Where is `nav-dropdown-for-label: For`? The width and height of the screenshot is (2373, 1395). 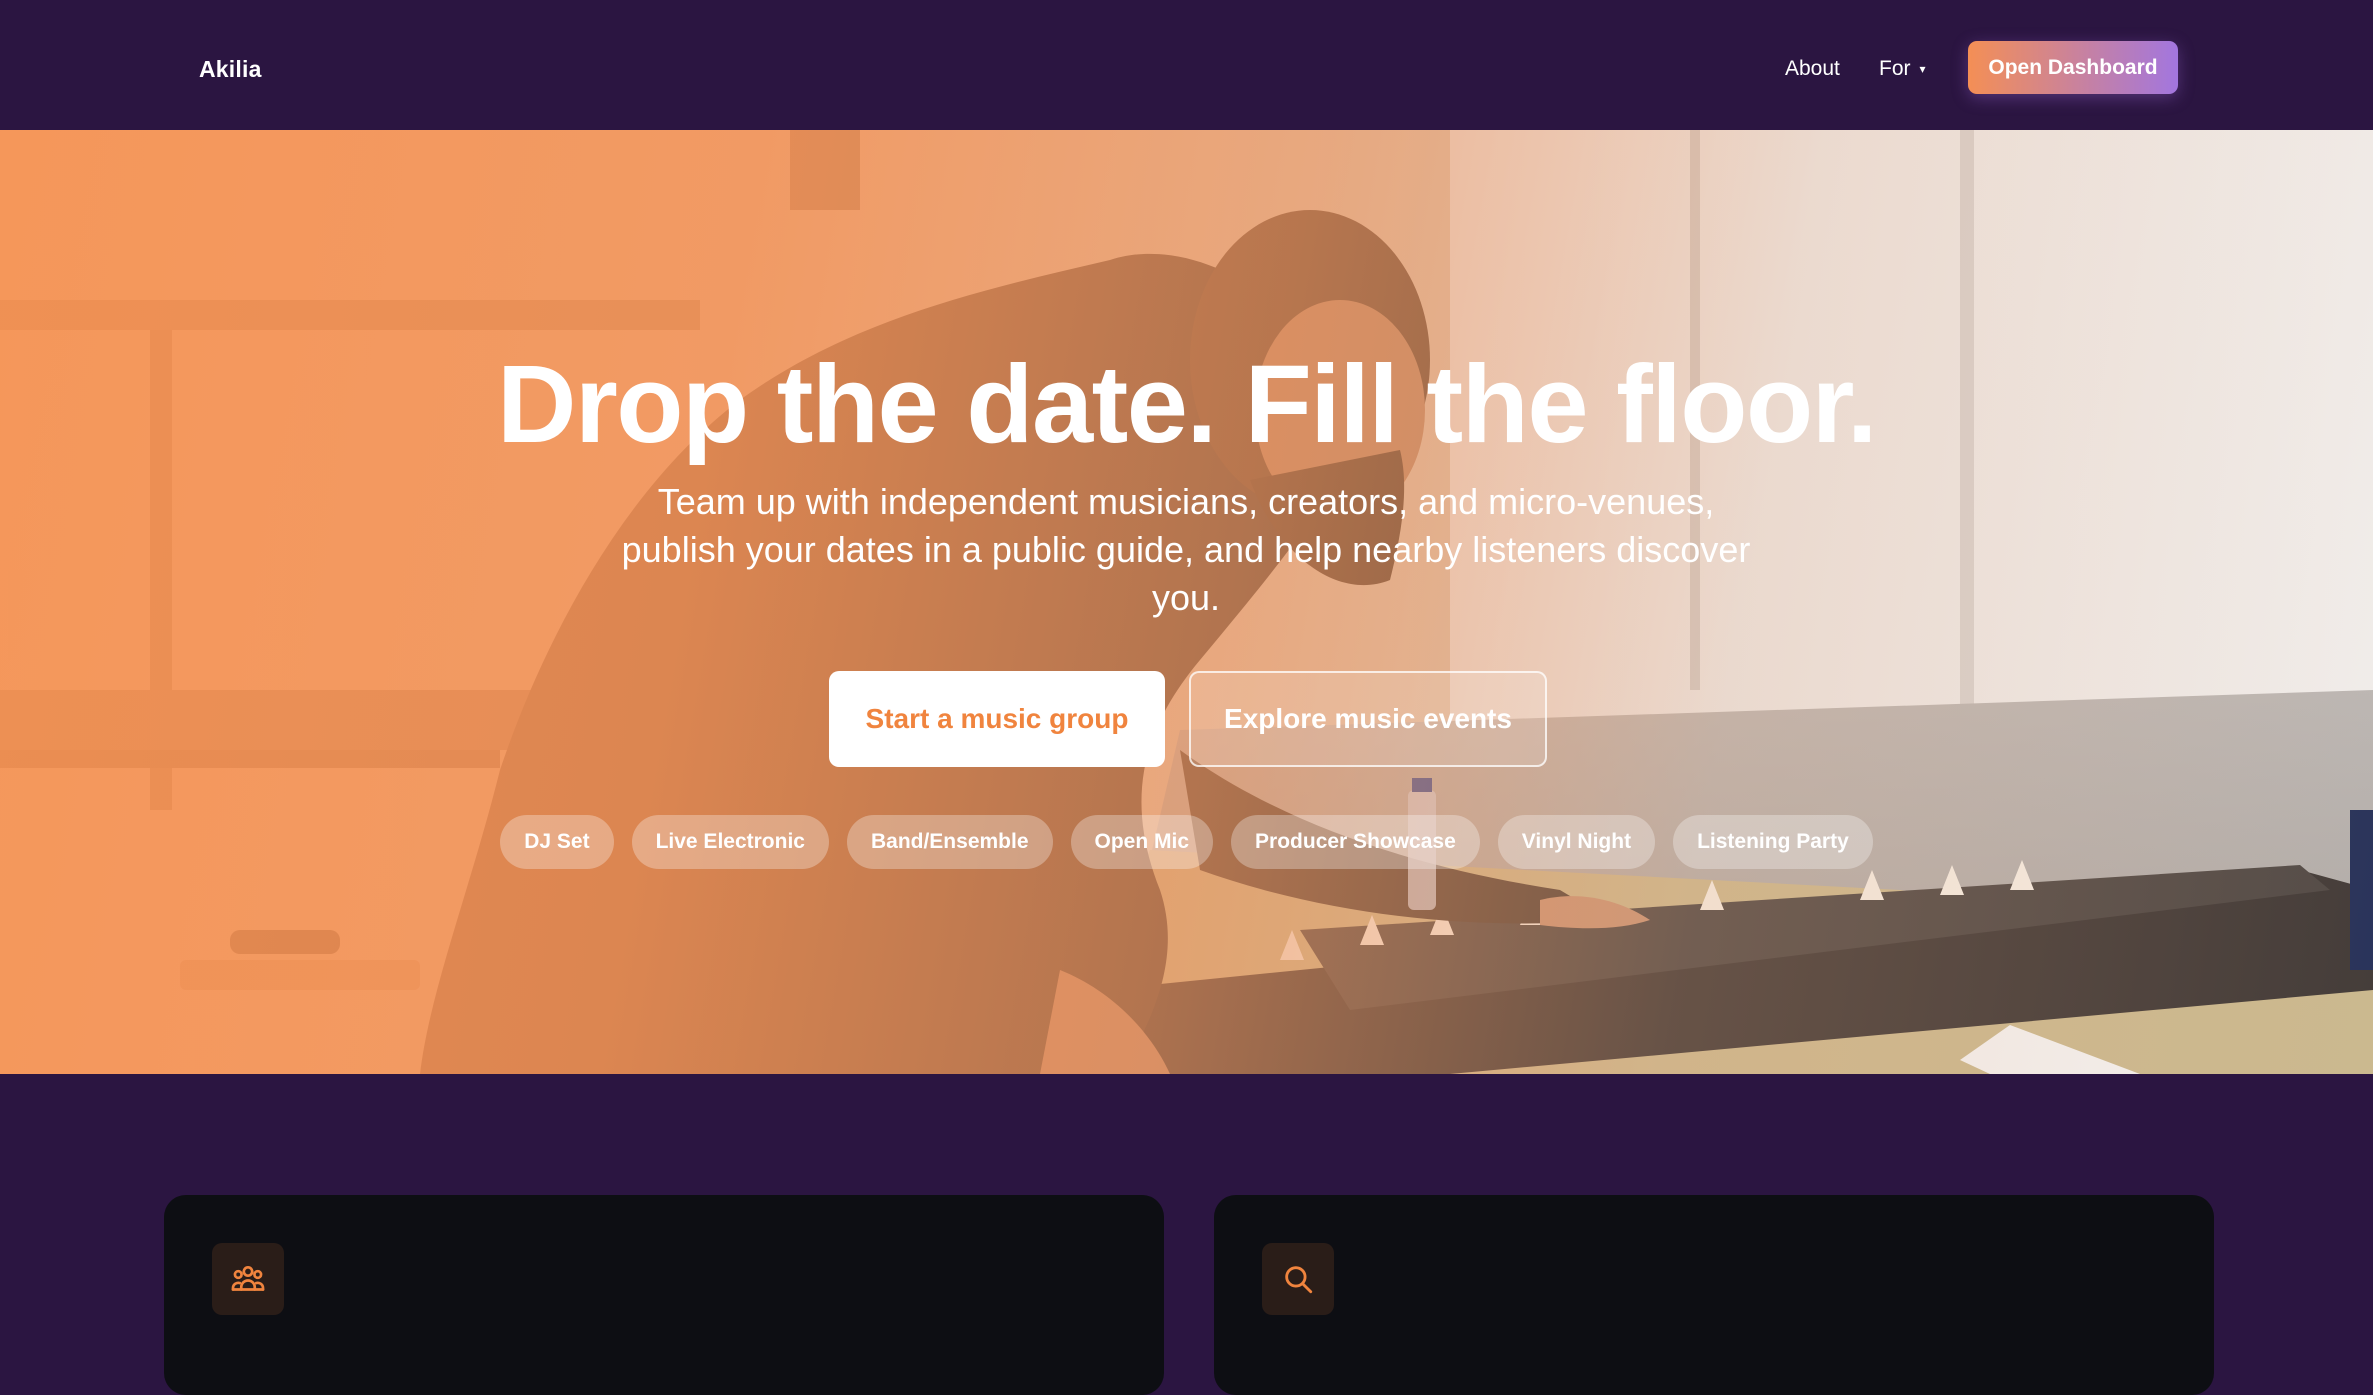 nav-dropdown-for-label: For is located at coordinates (1895, 68).